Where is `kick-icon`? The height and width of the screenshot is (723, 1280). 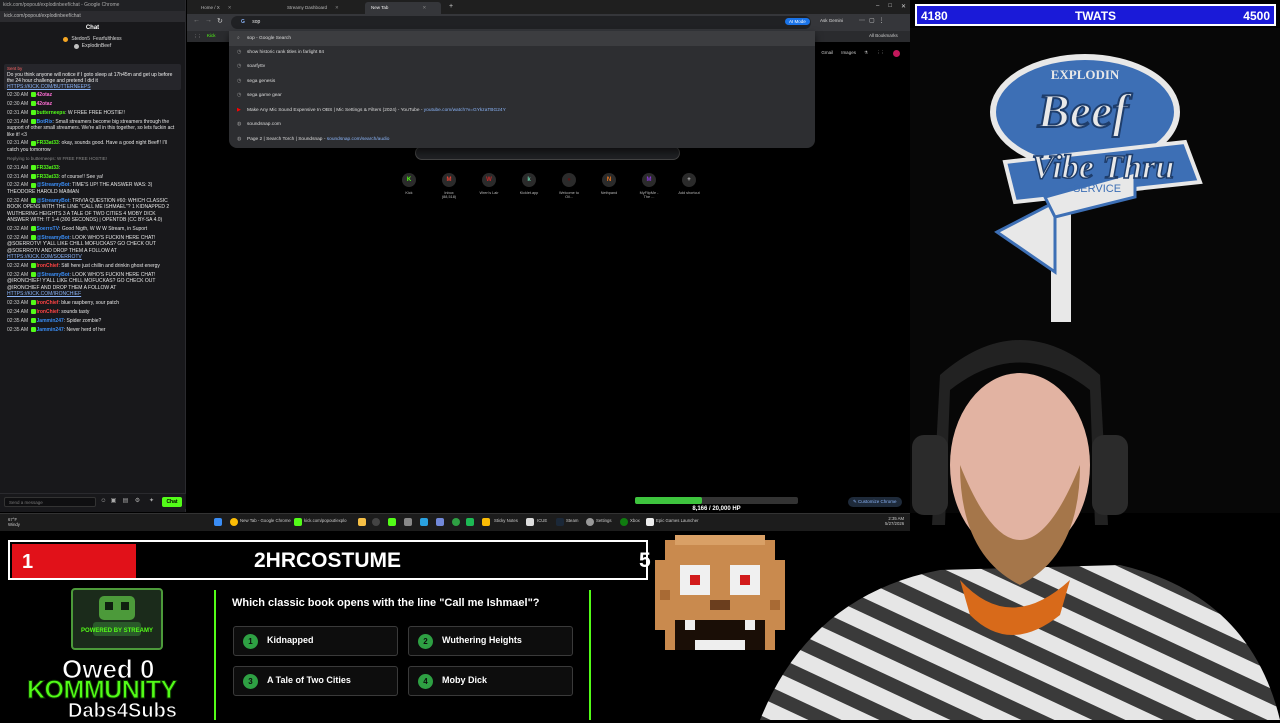 kick-icon is located at coordinates (298, 522).